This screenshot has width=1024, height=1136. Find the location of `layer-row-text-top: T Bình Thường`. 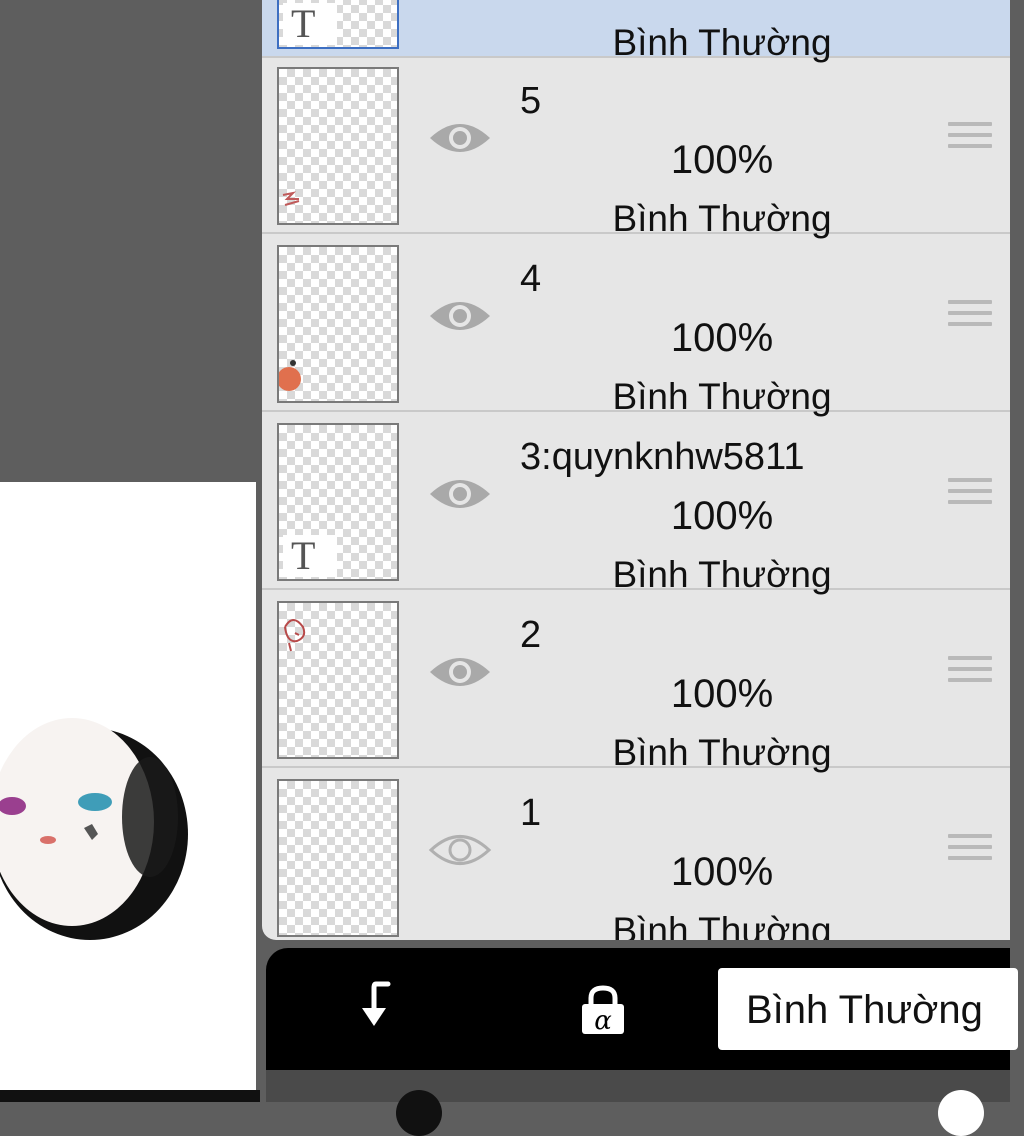

layer-row-text-top: T Bình Thường is located at coordinates (636, 31).